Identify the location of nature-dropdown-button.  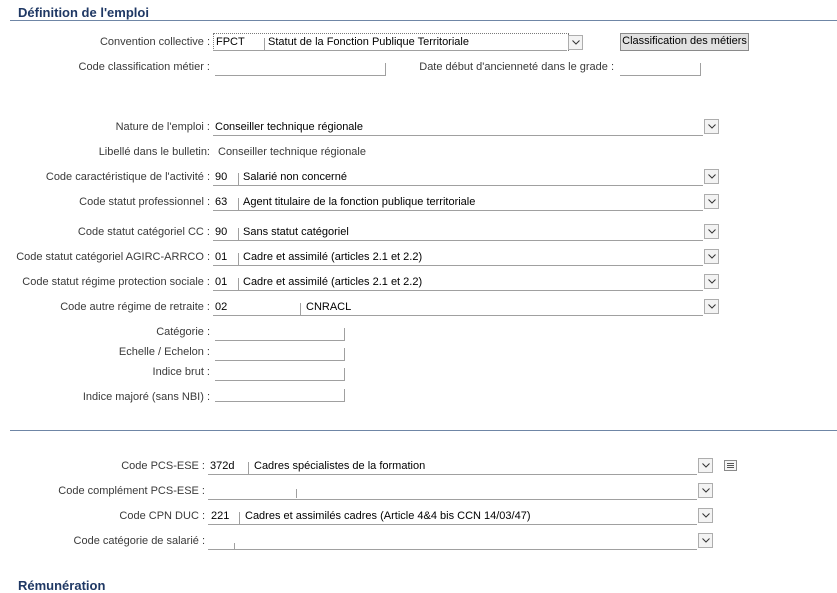
(711, 126).